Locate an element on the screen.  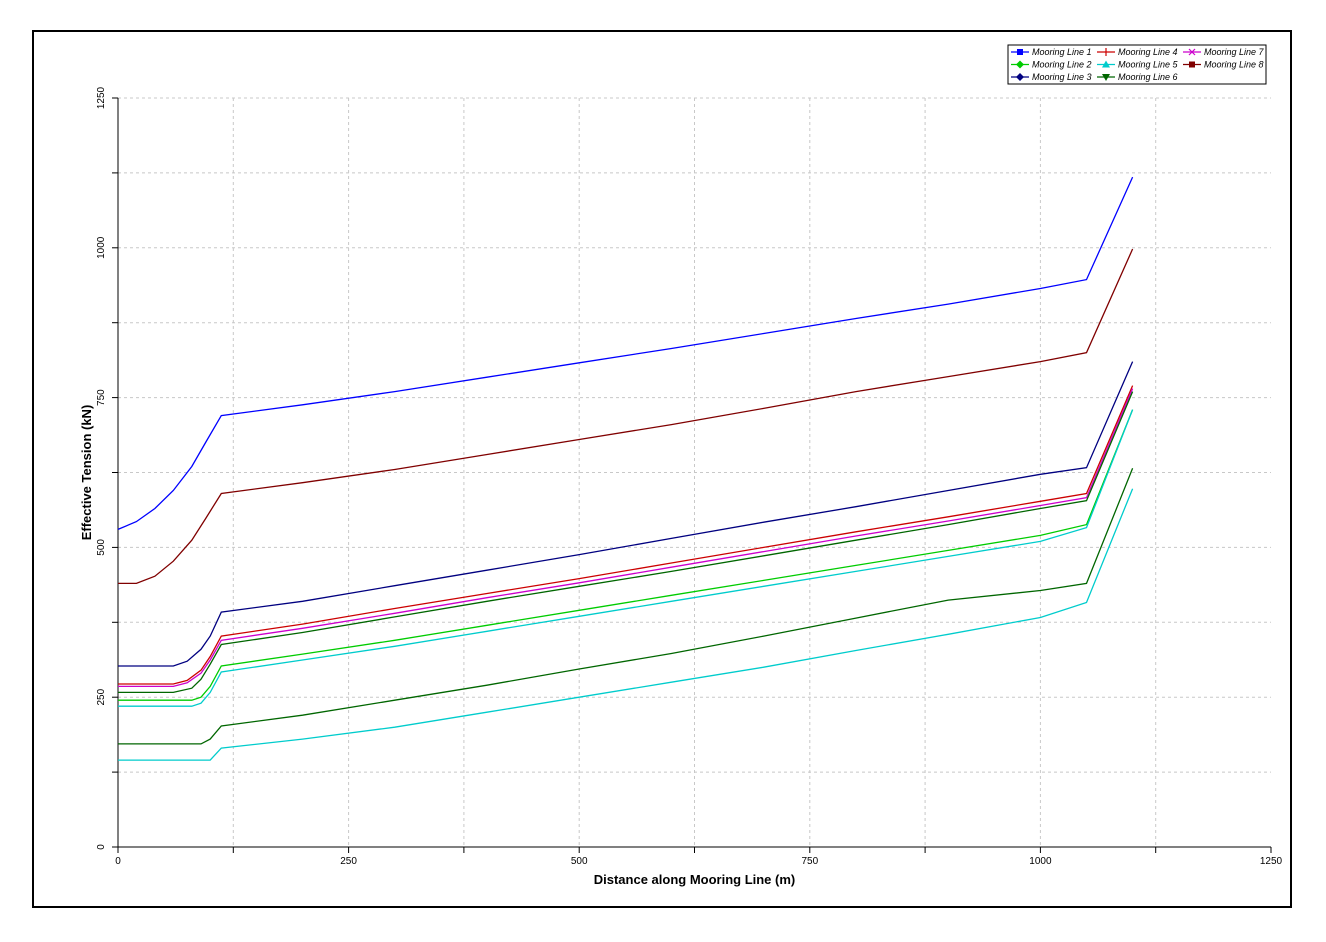
legend-label: Mooring Line 4 is located at coordinates (1148, 52).